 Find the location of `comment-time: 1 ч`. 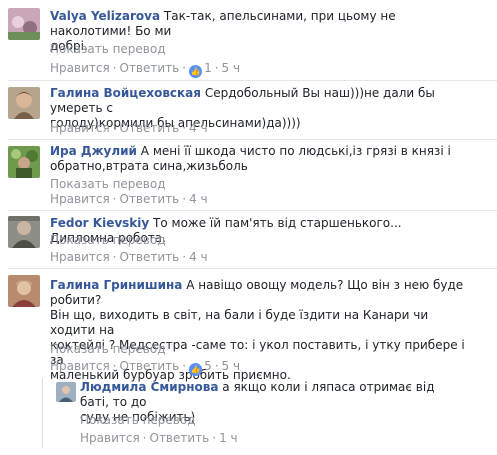

comment-time: 1 ч is located at coordinates (228, 438).